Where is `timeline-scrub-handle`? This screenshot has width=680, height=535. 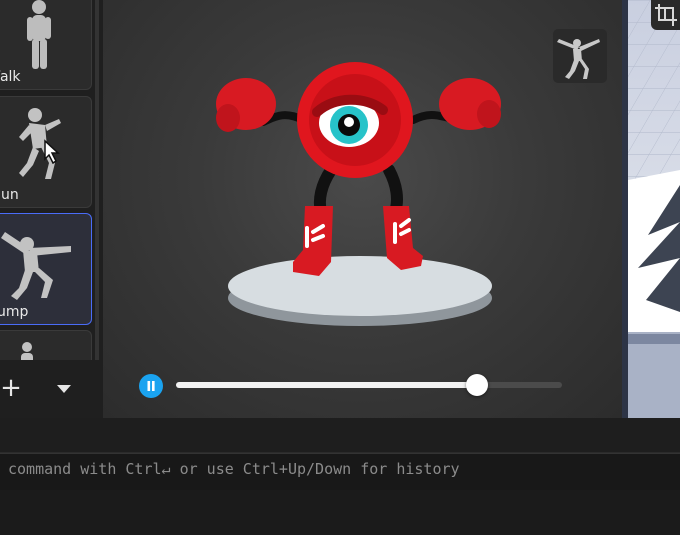
timeline-scrub-handle is located at coordinates (477, 385).